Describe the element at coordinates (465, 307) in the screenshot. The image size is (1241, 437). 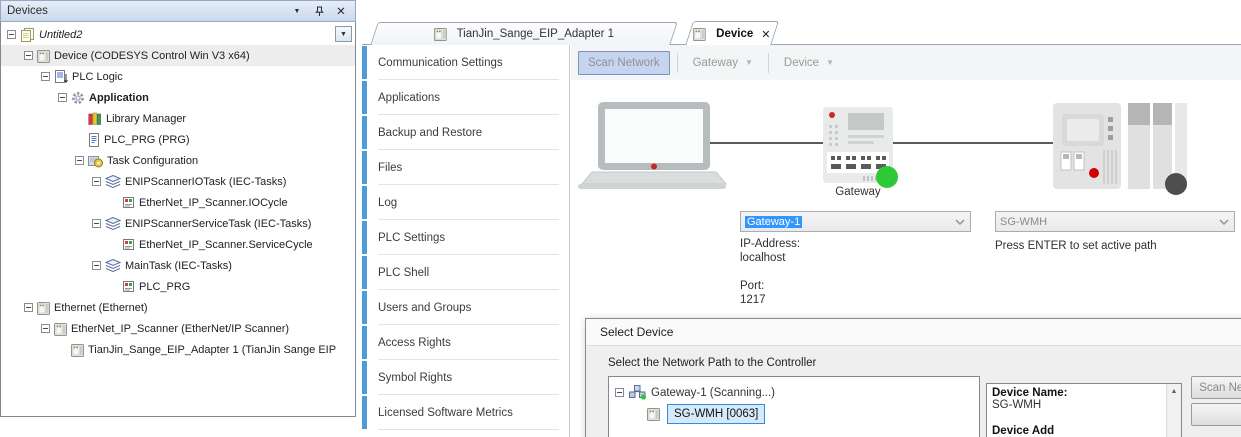
I see `nav-item-users-and-groups: Users and Groups` at that location.